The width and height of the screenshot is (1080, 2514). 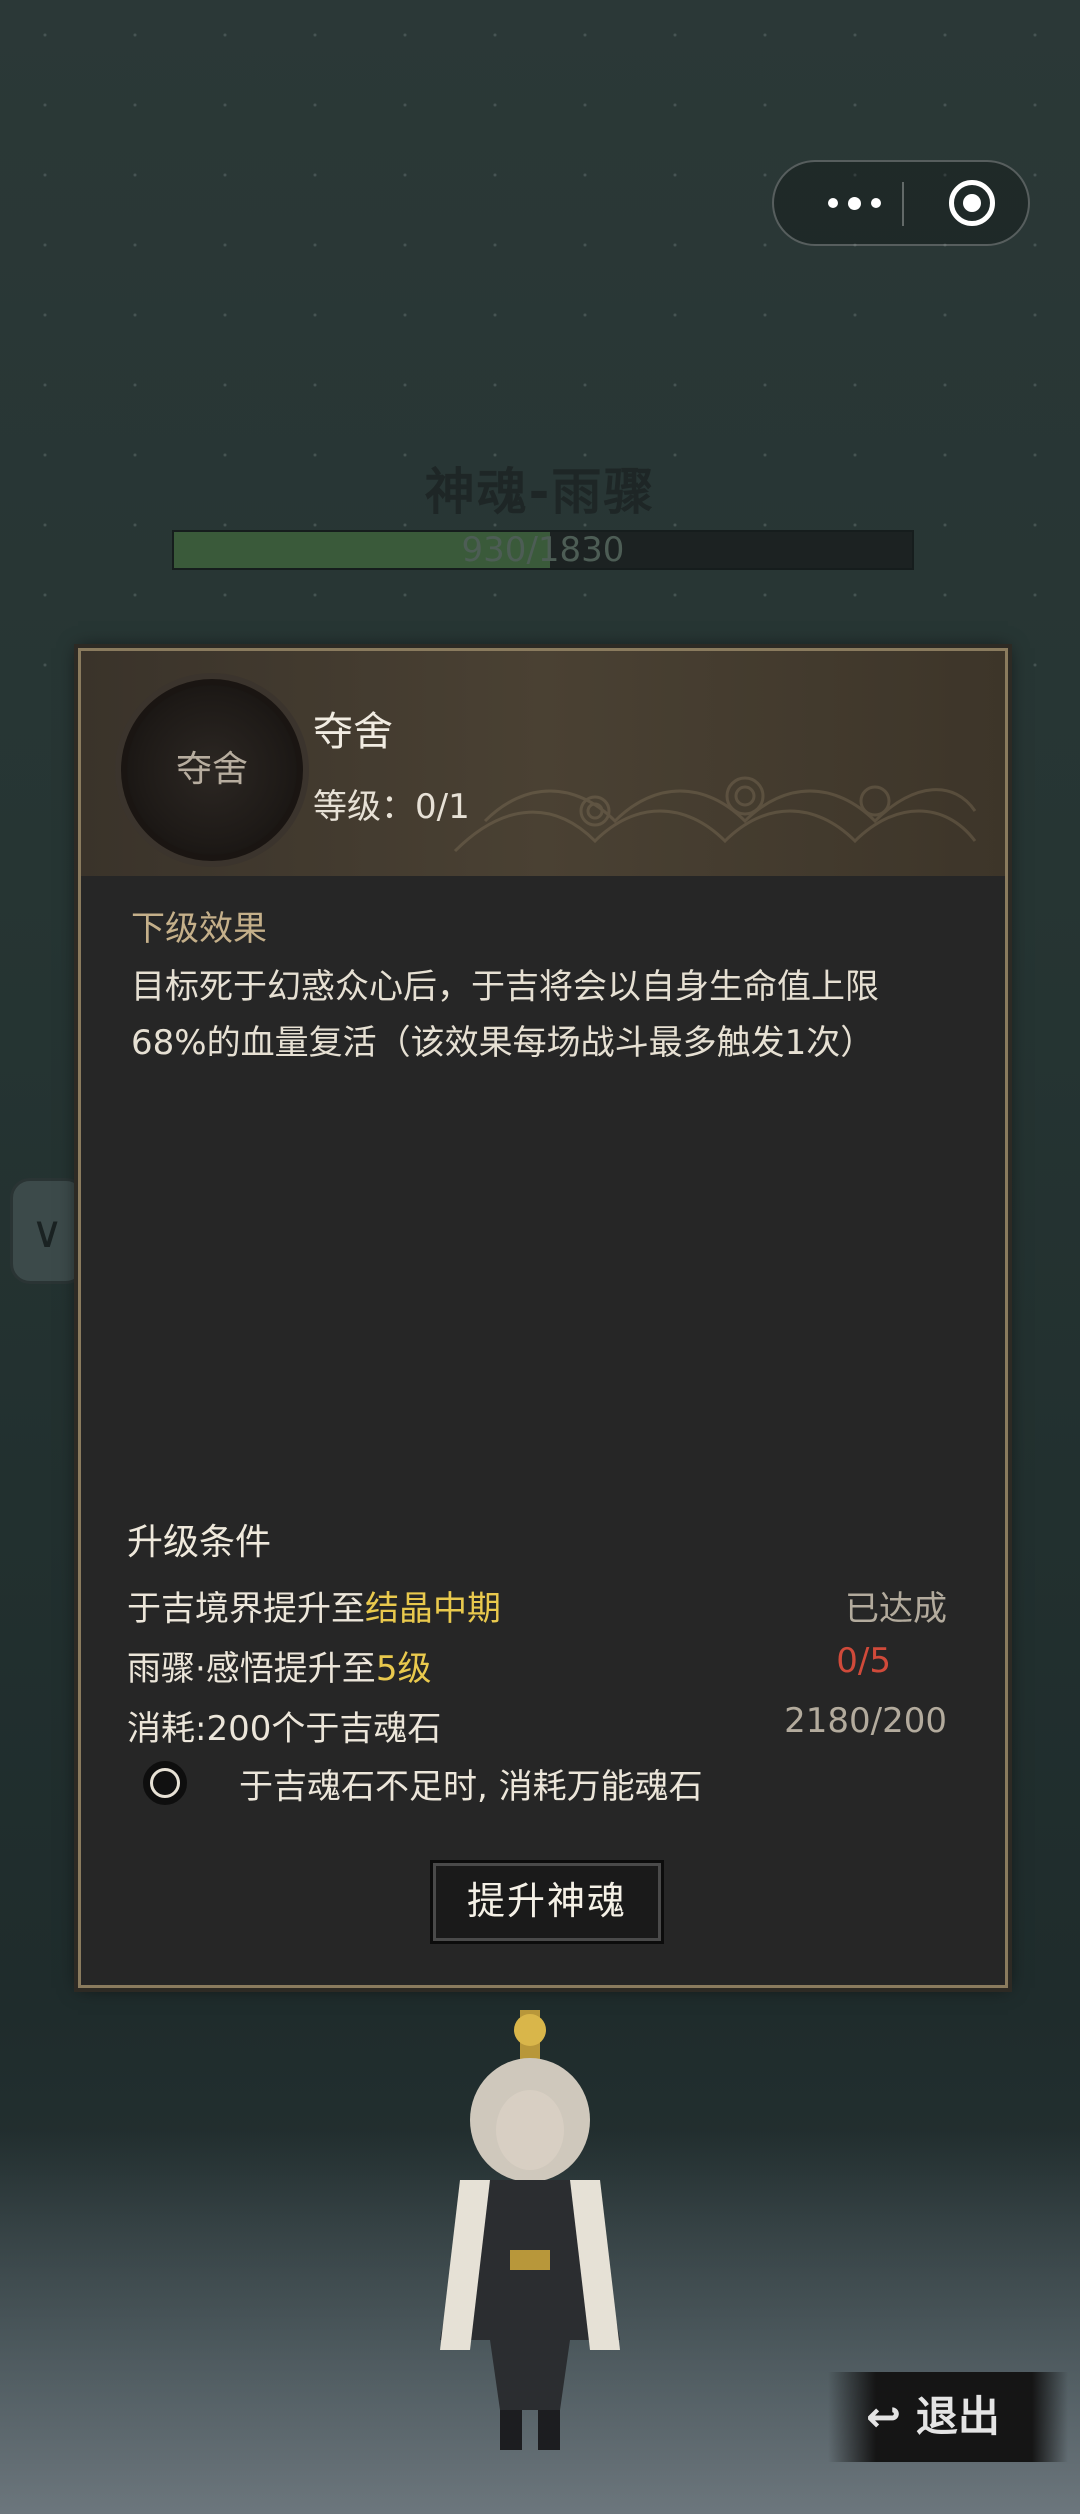 What do you see at coordinates (530, 2230) in the screenshot?
I see `character-sprite` at bounding box center [530, 2230].